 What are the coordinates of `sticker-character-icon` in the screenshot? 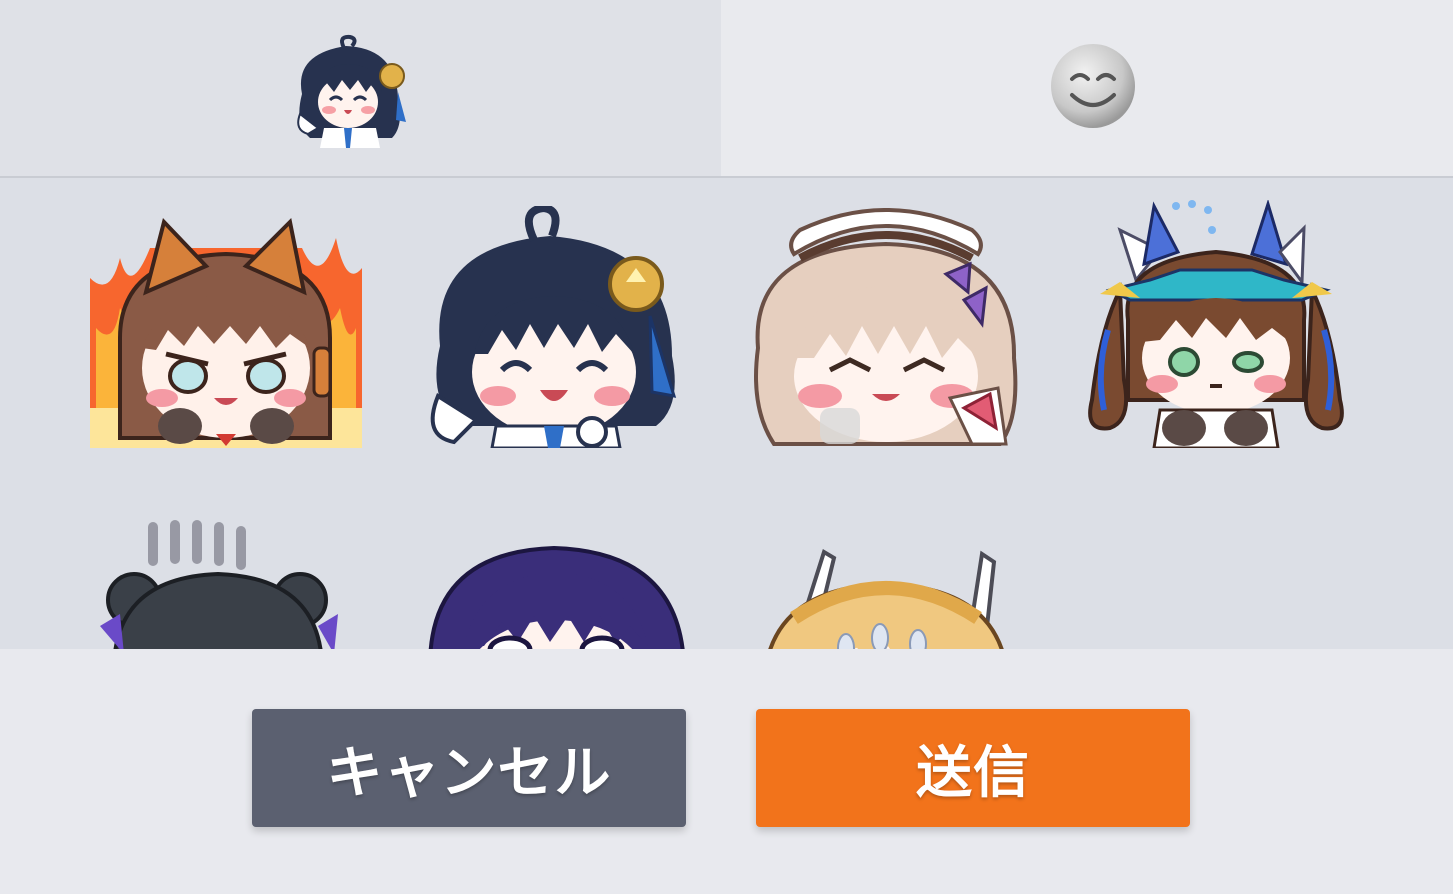 It's located at (351, 91).